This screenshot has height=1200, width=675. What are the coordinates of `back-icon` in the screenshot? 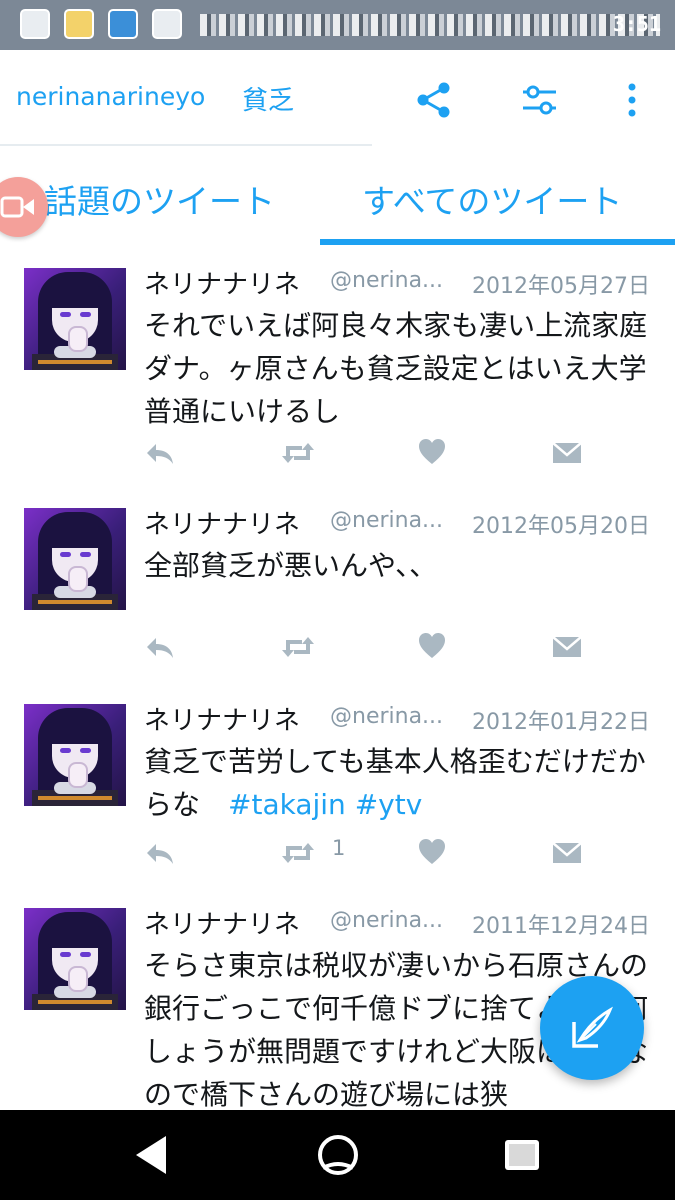 It's located at (155, 1155).